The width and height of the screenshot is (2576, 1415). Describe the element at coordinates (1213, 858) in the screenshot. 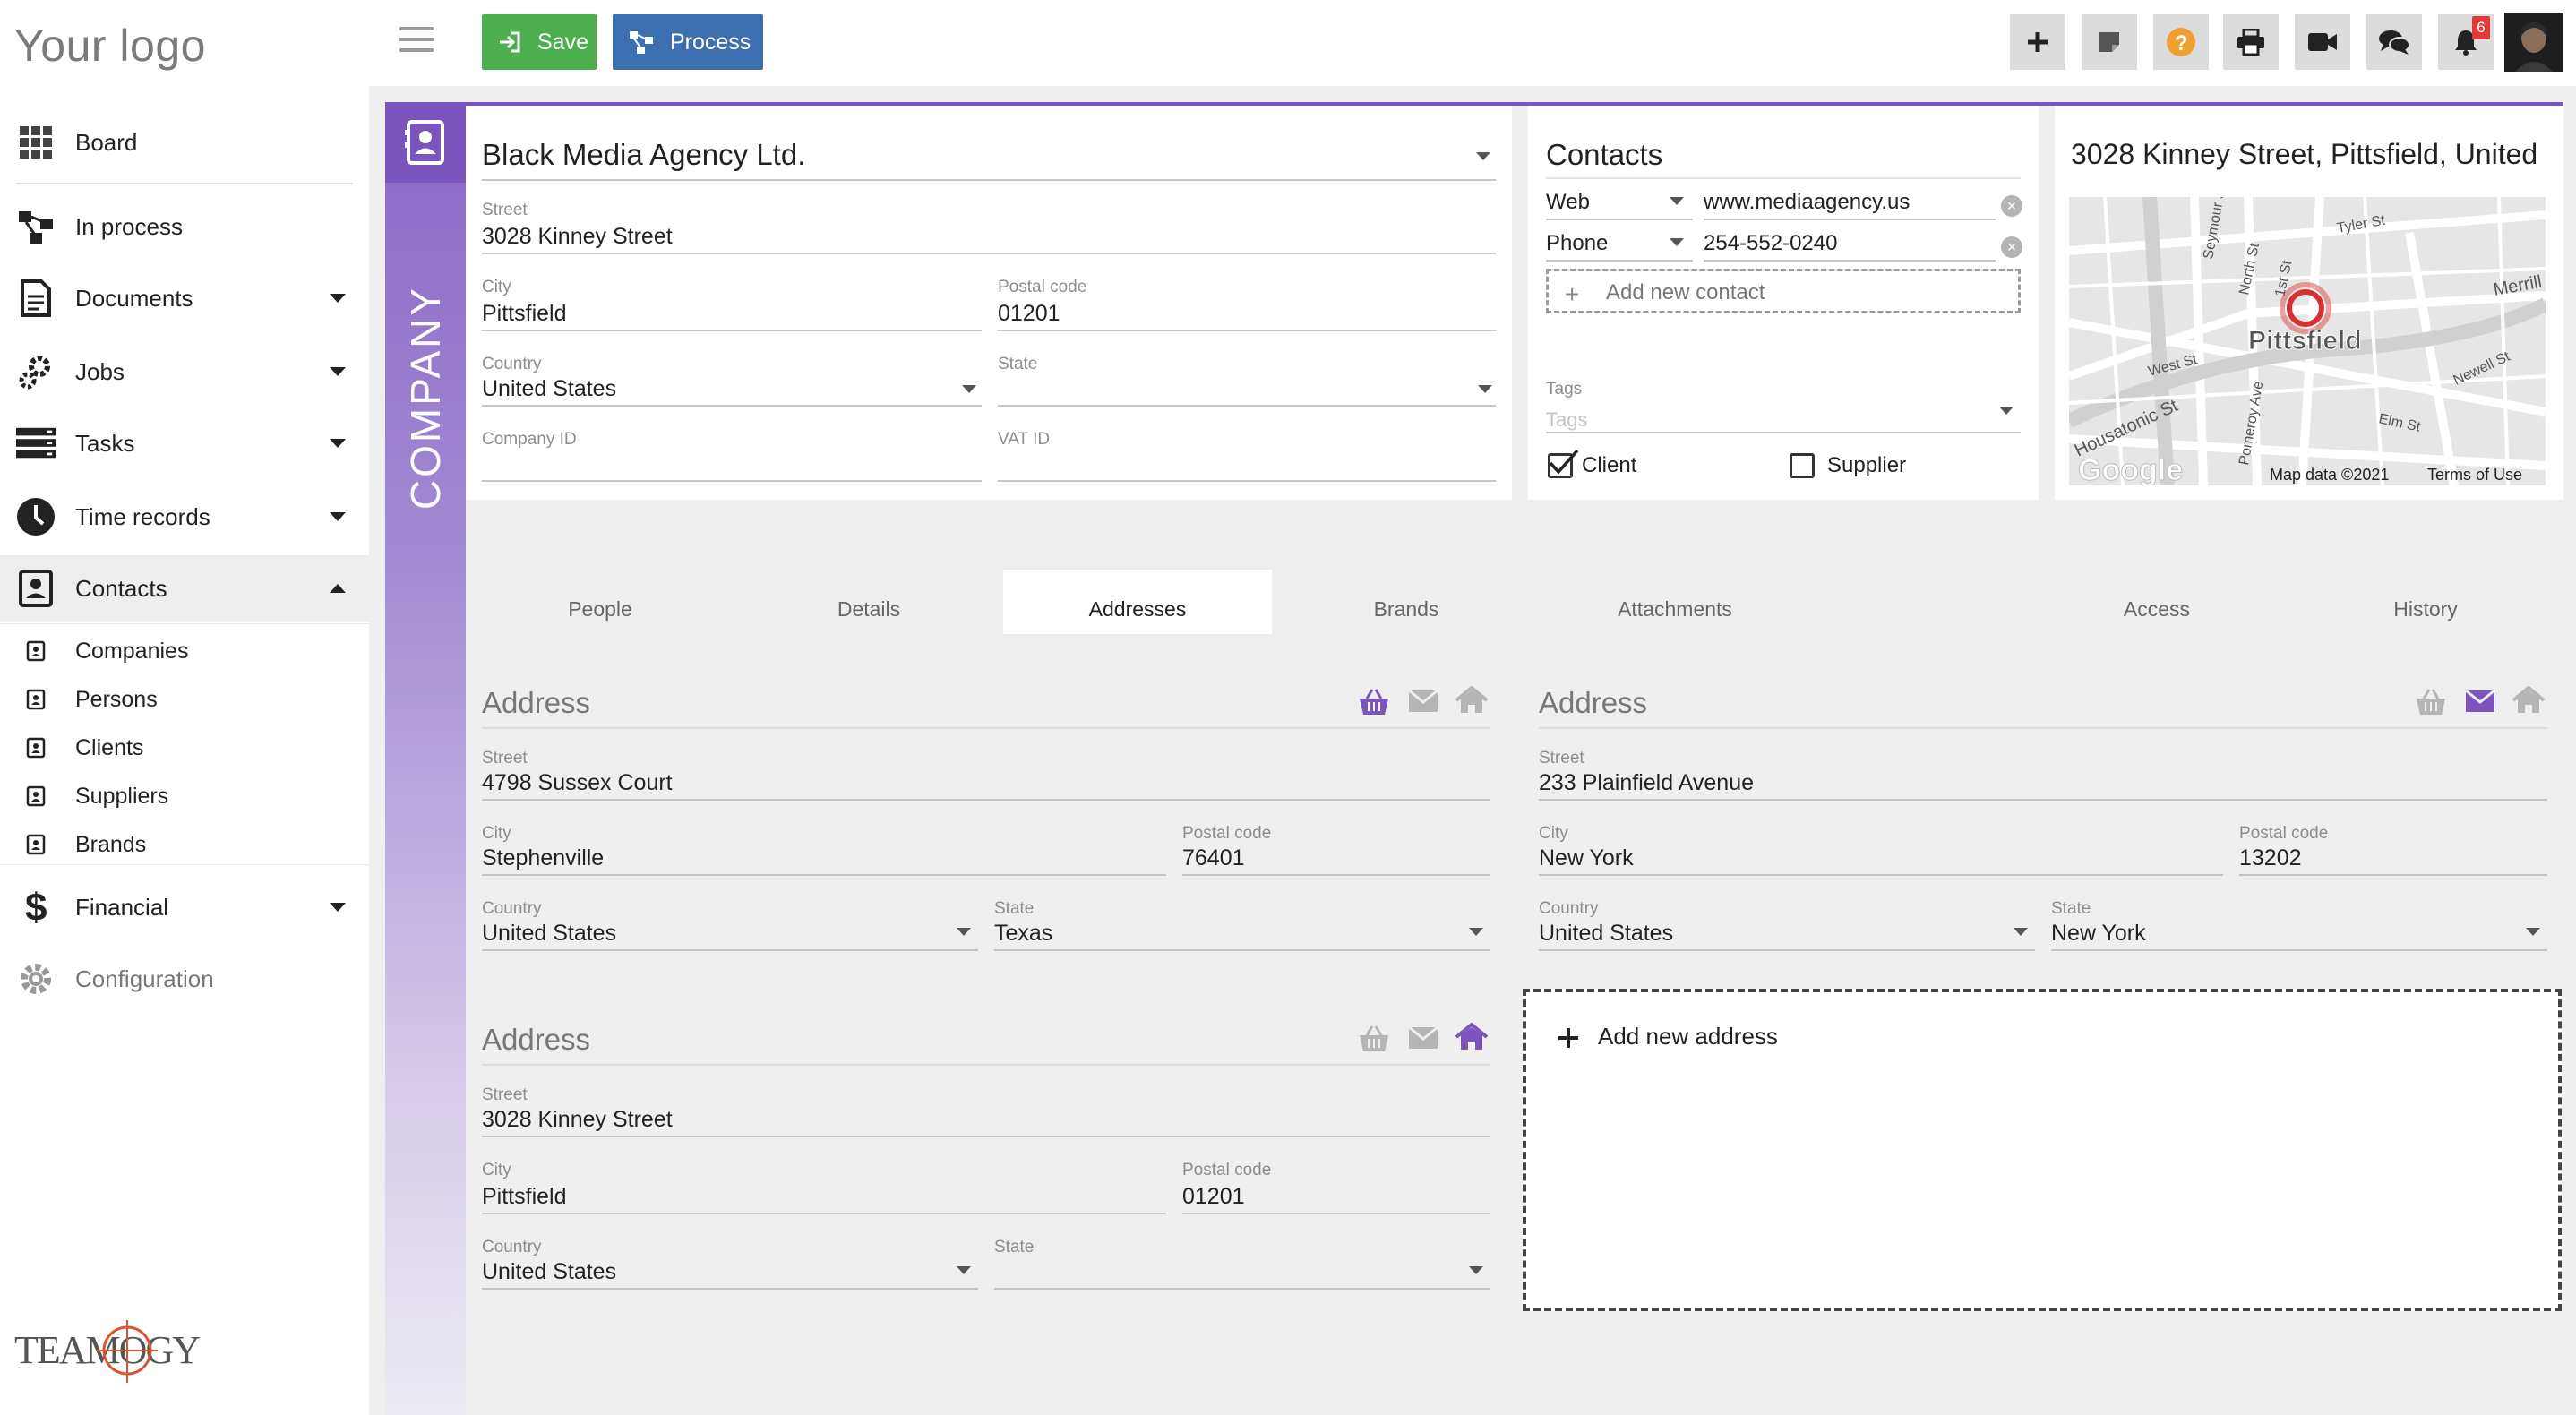

I see `postal-code-field: 76401` at that location.